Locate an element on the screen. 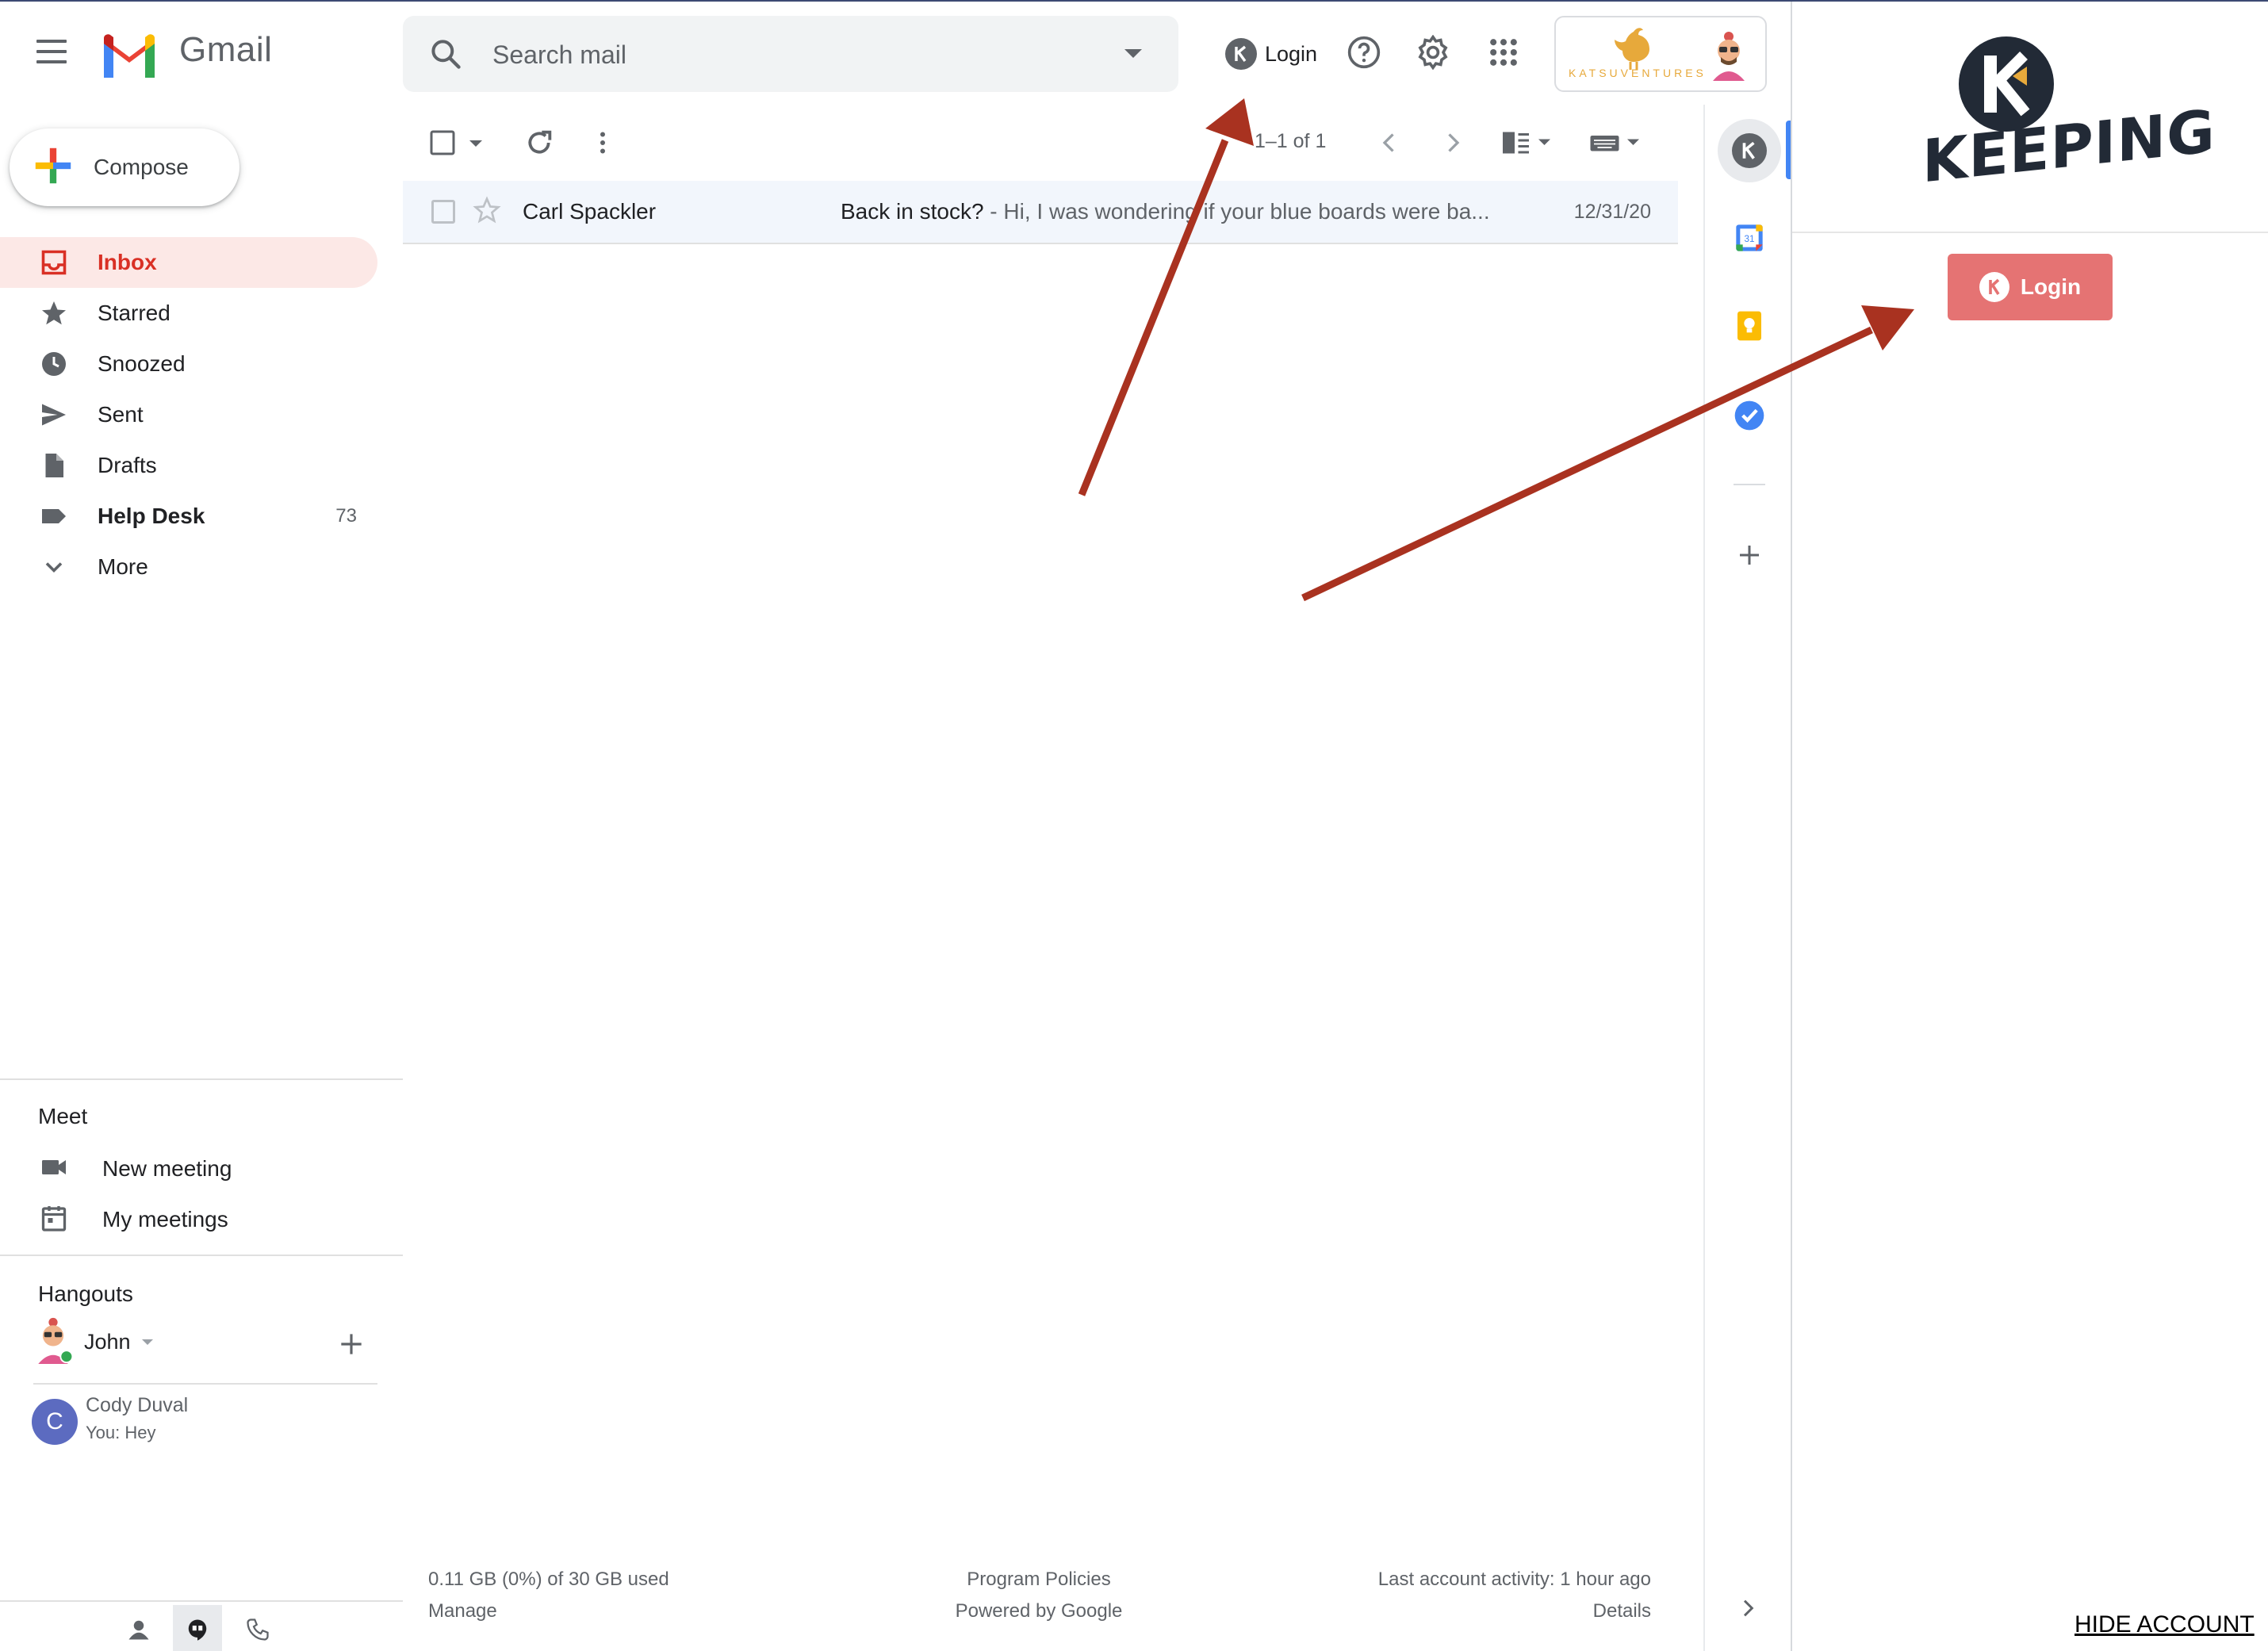  annotation-arrows-overlay is located at coordinates (1496, 350).